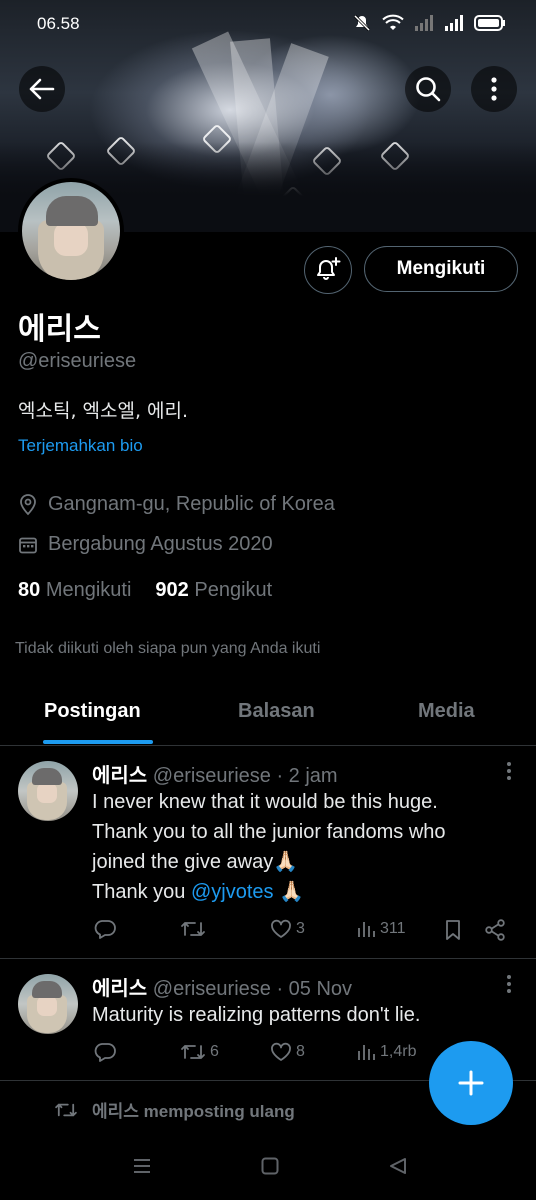 This screenshot has width=536, height=1200. What do you see at coordinates (269, 832) in the screenshot?
I see `post-text-line: Thank you to all the junior fandoms who` at bounding box center [269, 832].